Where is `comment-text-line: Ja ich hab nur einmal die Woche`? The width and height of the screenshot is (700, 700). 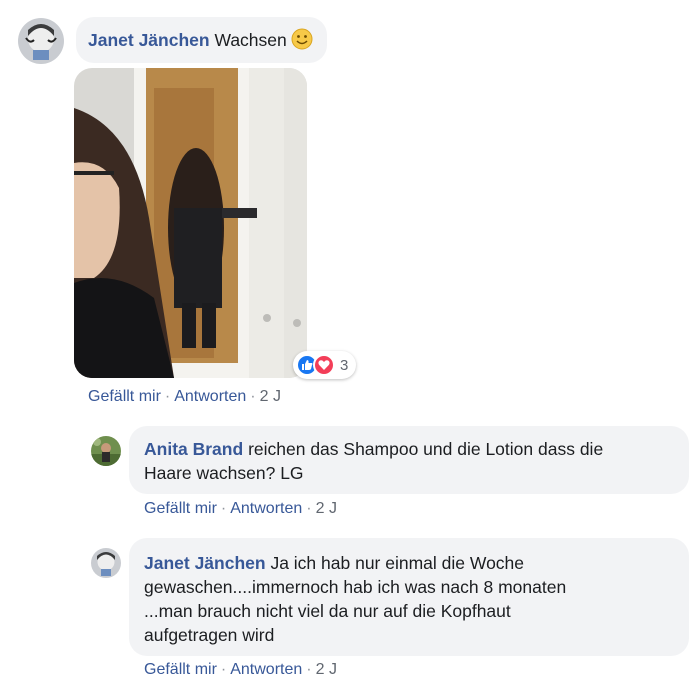 comment-text-line: Ja ich hab nur einmal die Woche is located at coordinates (397, 563).